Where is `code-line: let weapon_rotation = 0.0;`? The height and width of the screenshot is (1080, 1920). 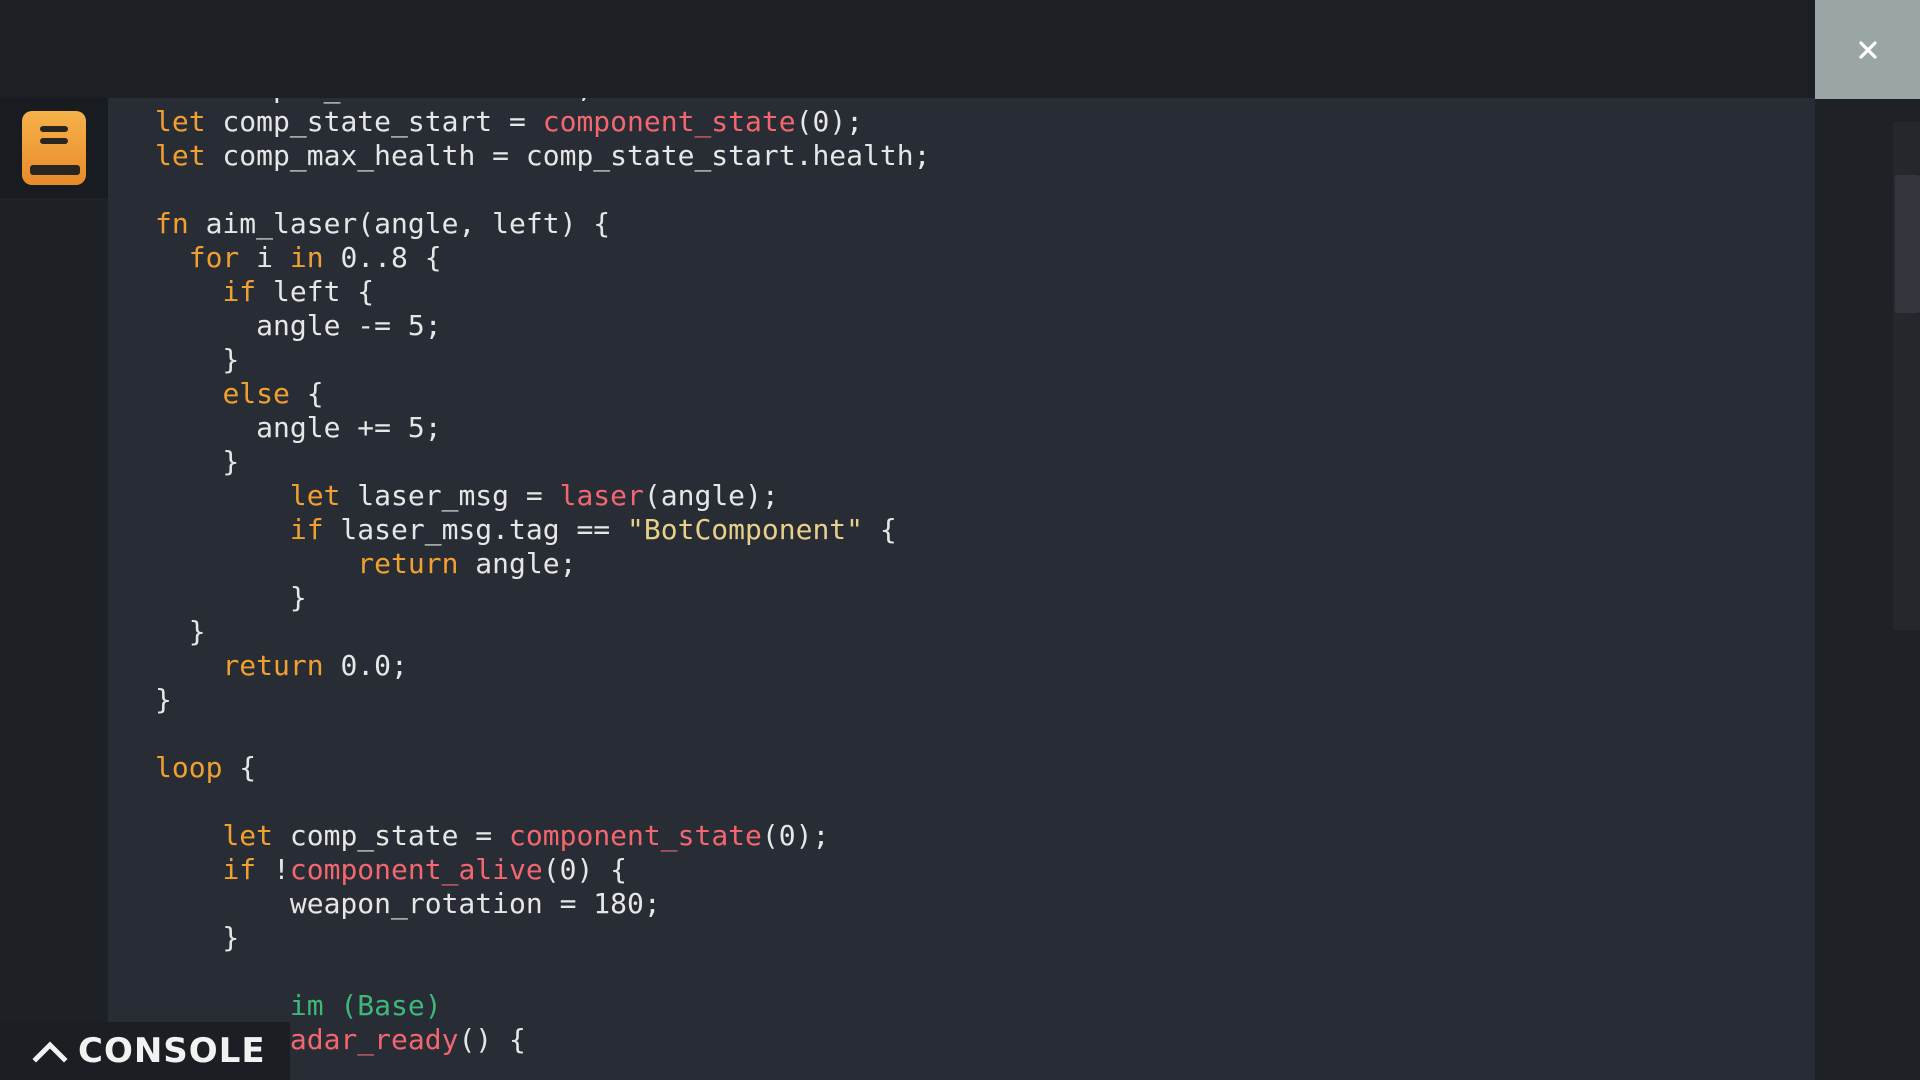
code-line: let weapon_rotation = 0.0; is located at coordinates (542, 101).